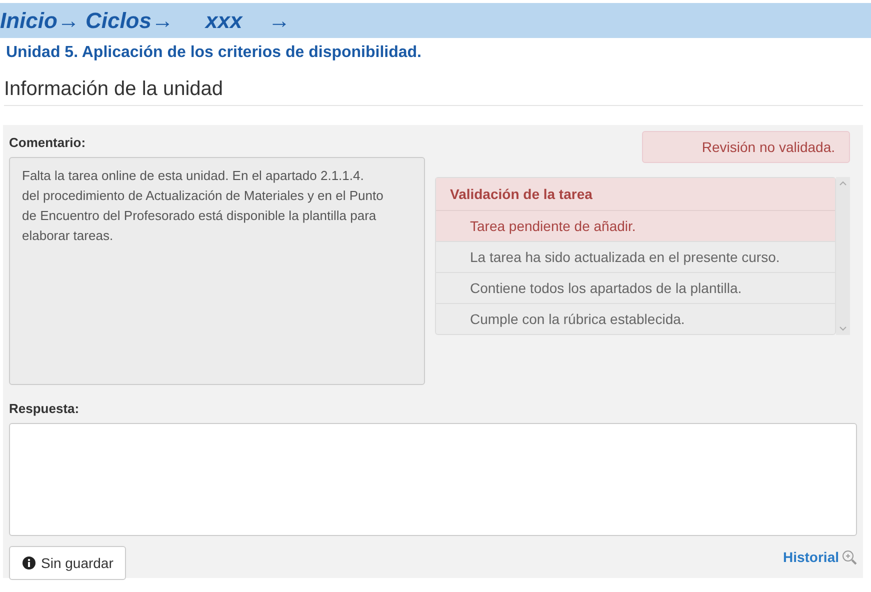 The width and height of the screenshot is (871, 592). Describe the element at coordinates (843, 329) in the screenshot. I see `scroll-down-icon` at that location.